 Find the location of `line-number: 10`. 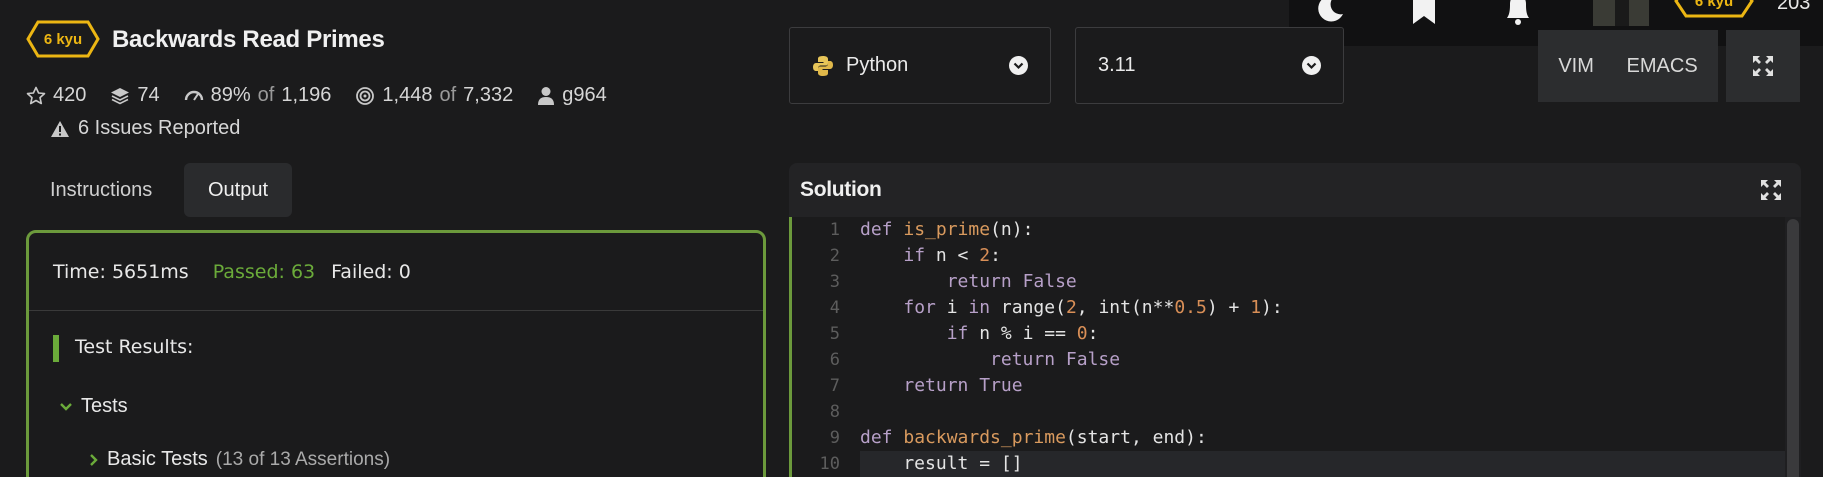

line-number: 10 is located at coordinates (829, 464).